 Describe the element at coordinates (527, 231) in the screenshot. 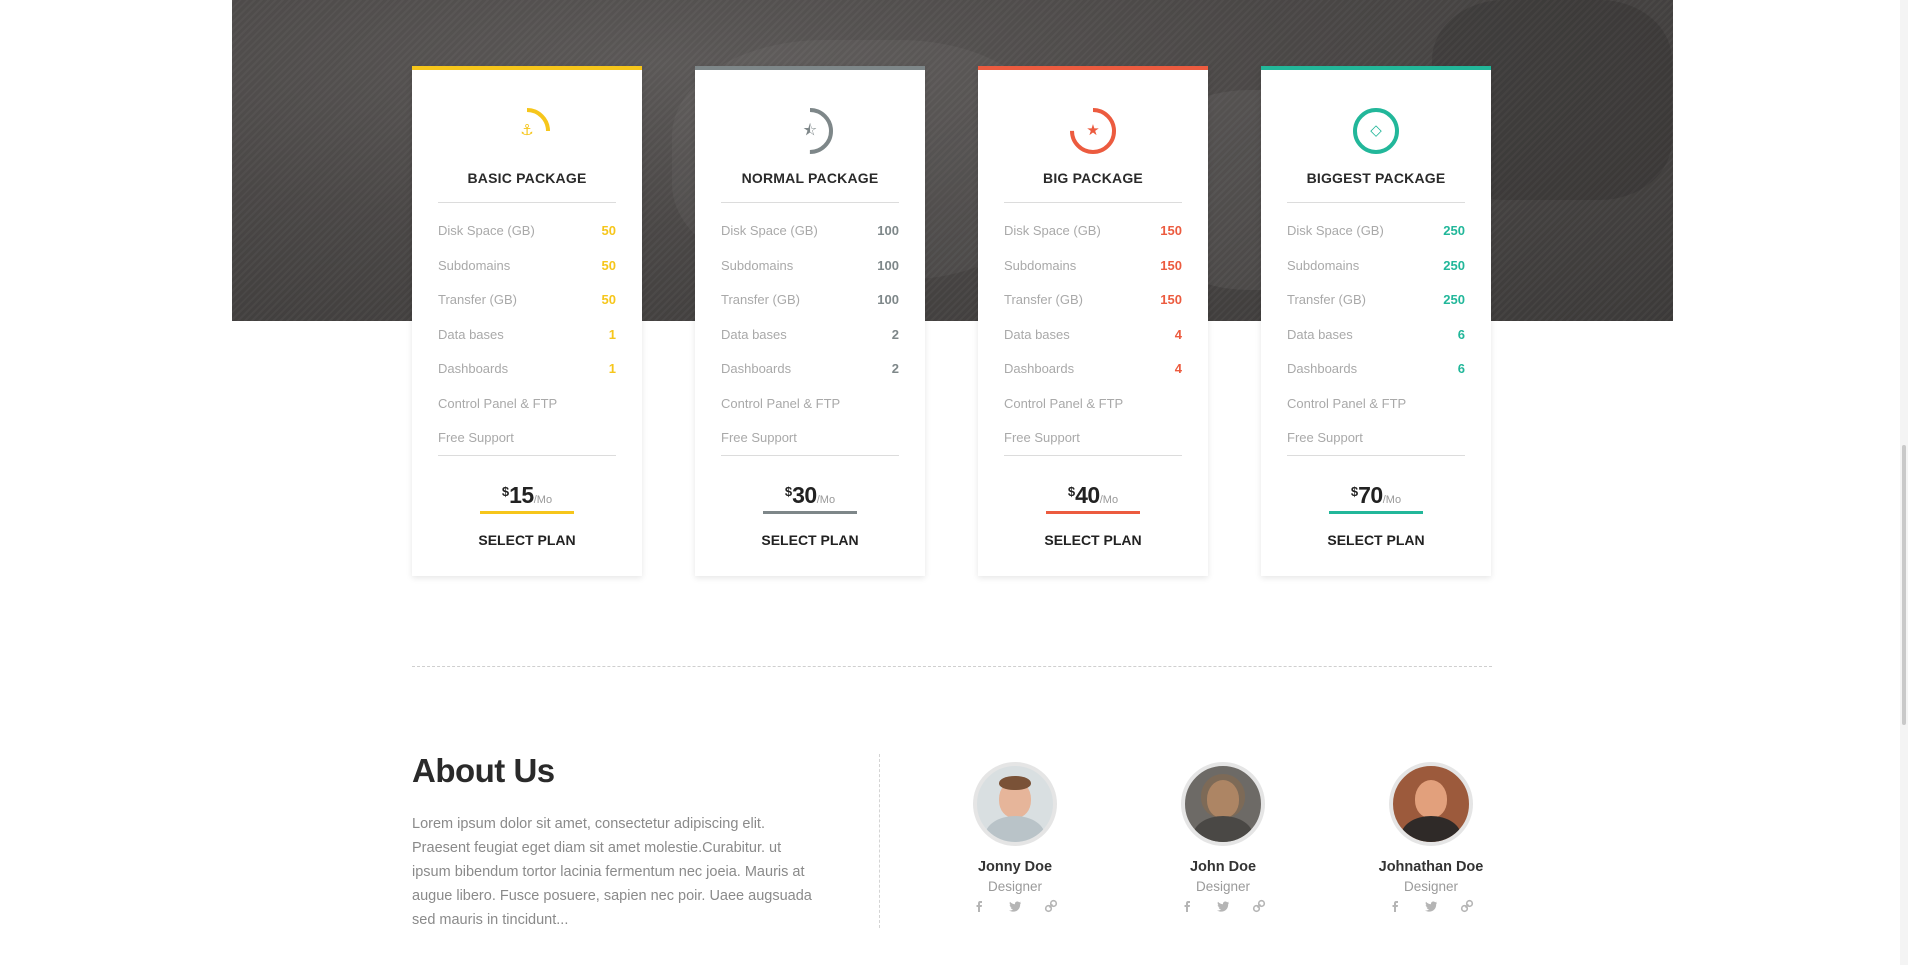

I see `feature-row: Disk Space (GB) 50` at that location.